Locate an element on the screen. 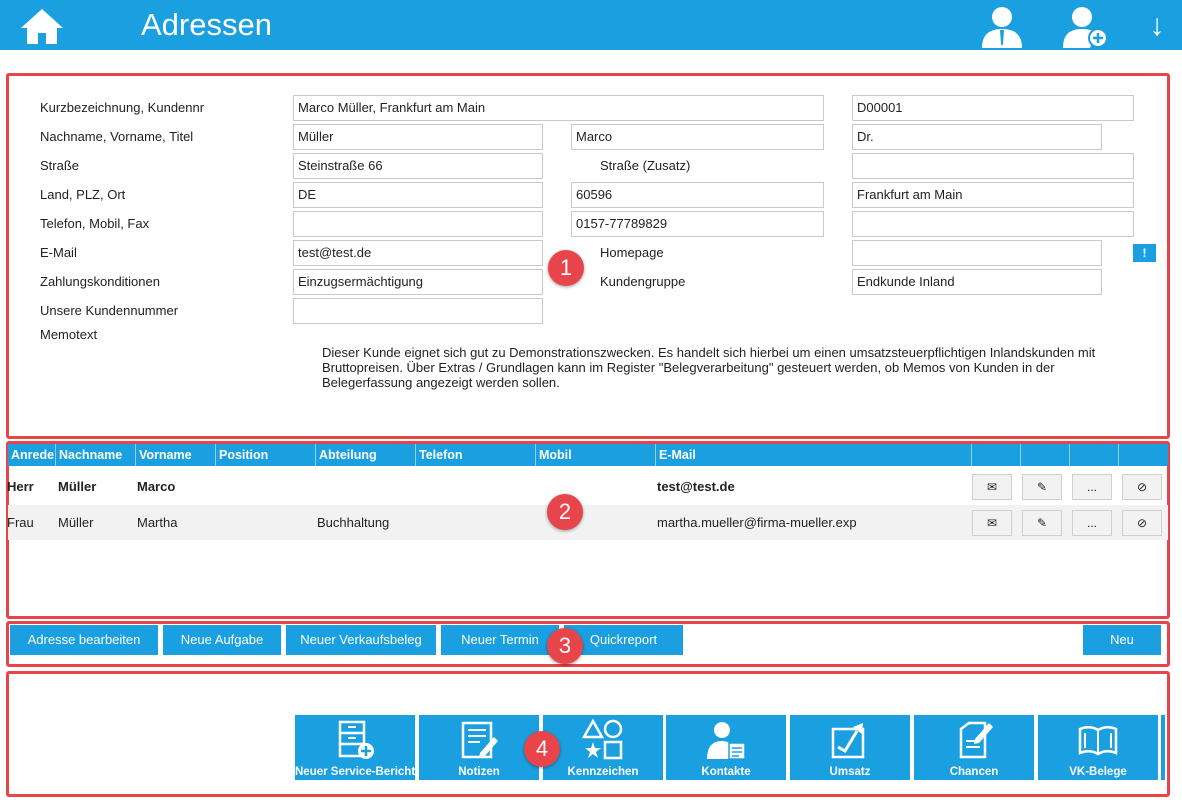 This screenshot has height=812, width=1182. tile-service-bericht: Neuer Service-Bericht is located at coordinates (355, 747).